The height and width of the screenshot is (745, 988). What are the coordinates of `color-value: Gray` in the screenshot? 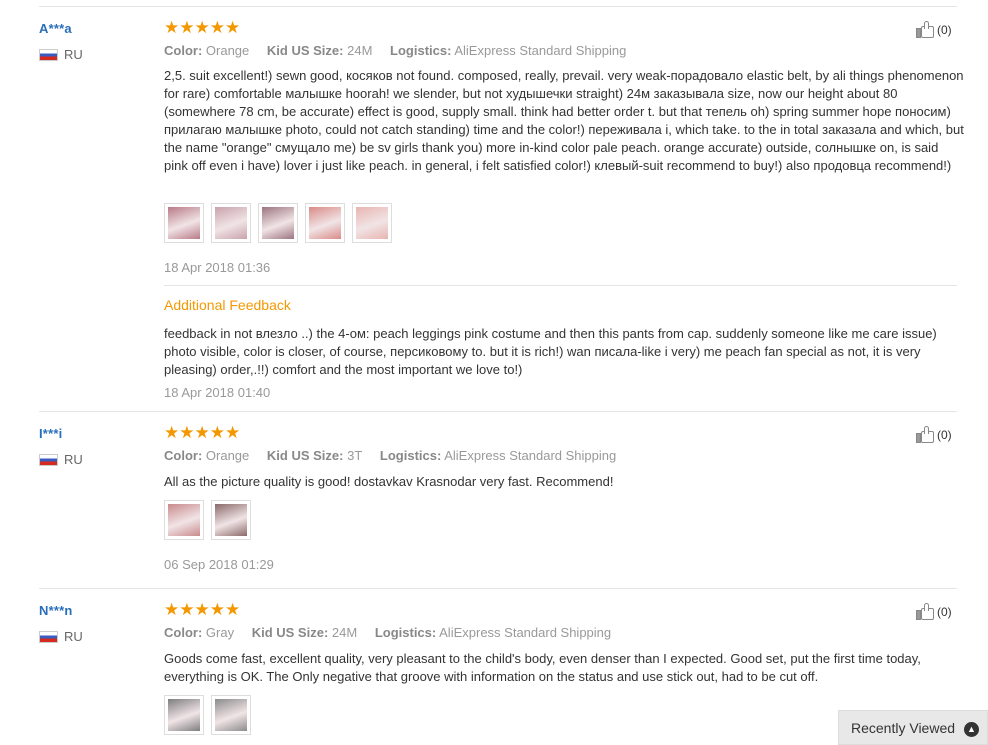 It's located at (220, 632).